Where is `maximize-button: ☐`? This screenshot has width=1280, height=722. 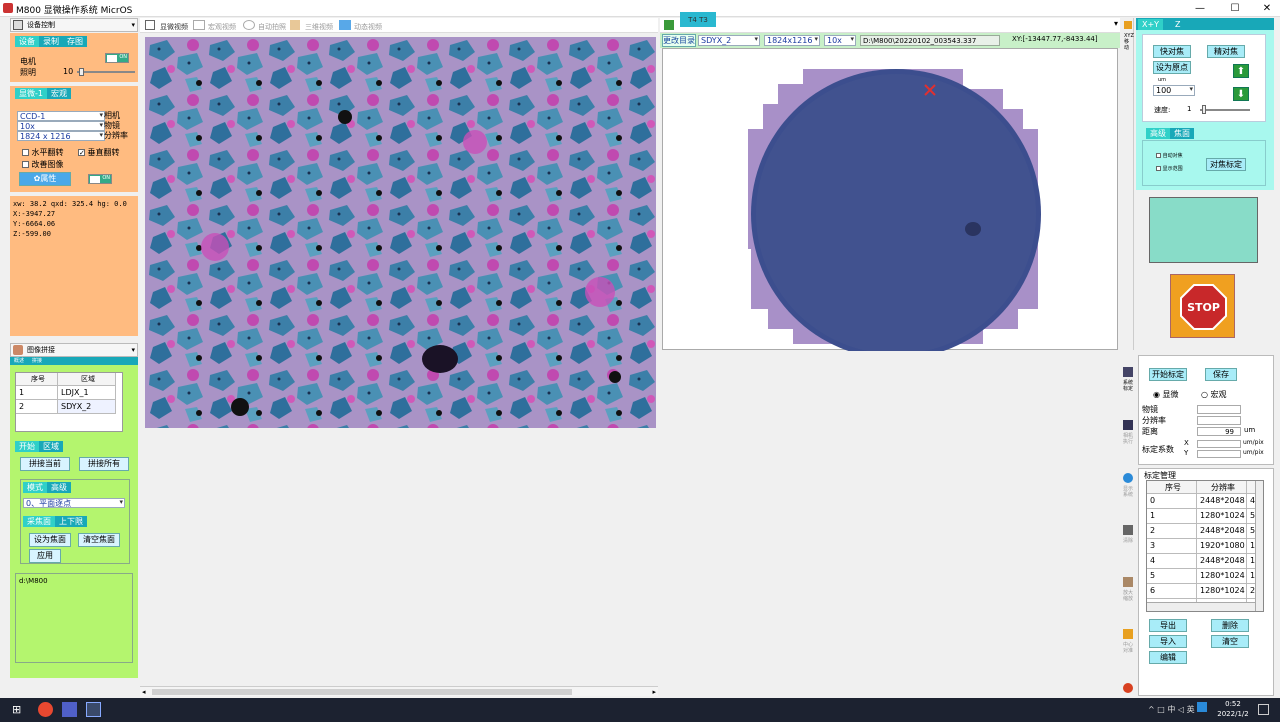
maximize-button: ☐ is located at coordinates (1235, 8).